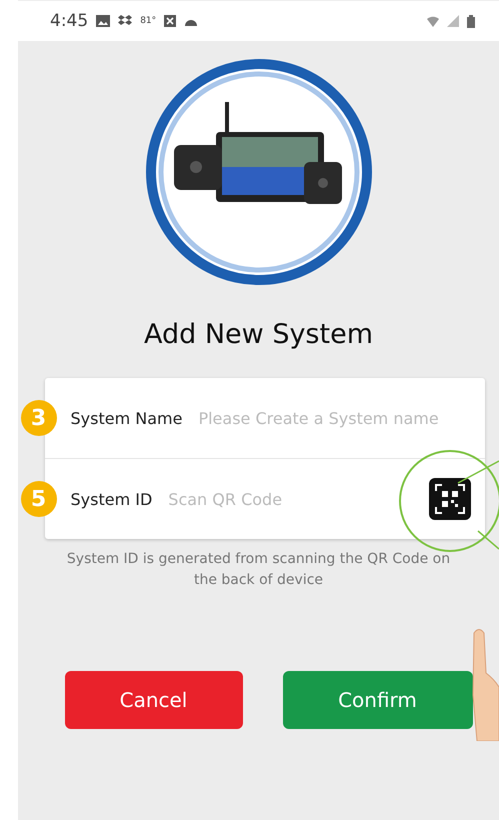 The width and height of the screenshot is (499, 820). What do you see at coordinates (69, 21) in the screenshot?
I see `status-time: 4:45` at bounding box center [69, 21].